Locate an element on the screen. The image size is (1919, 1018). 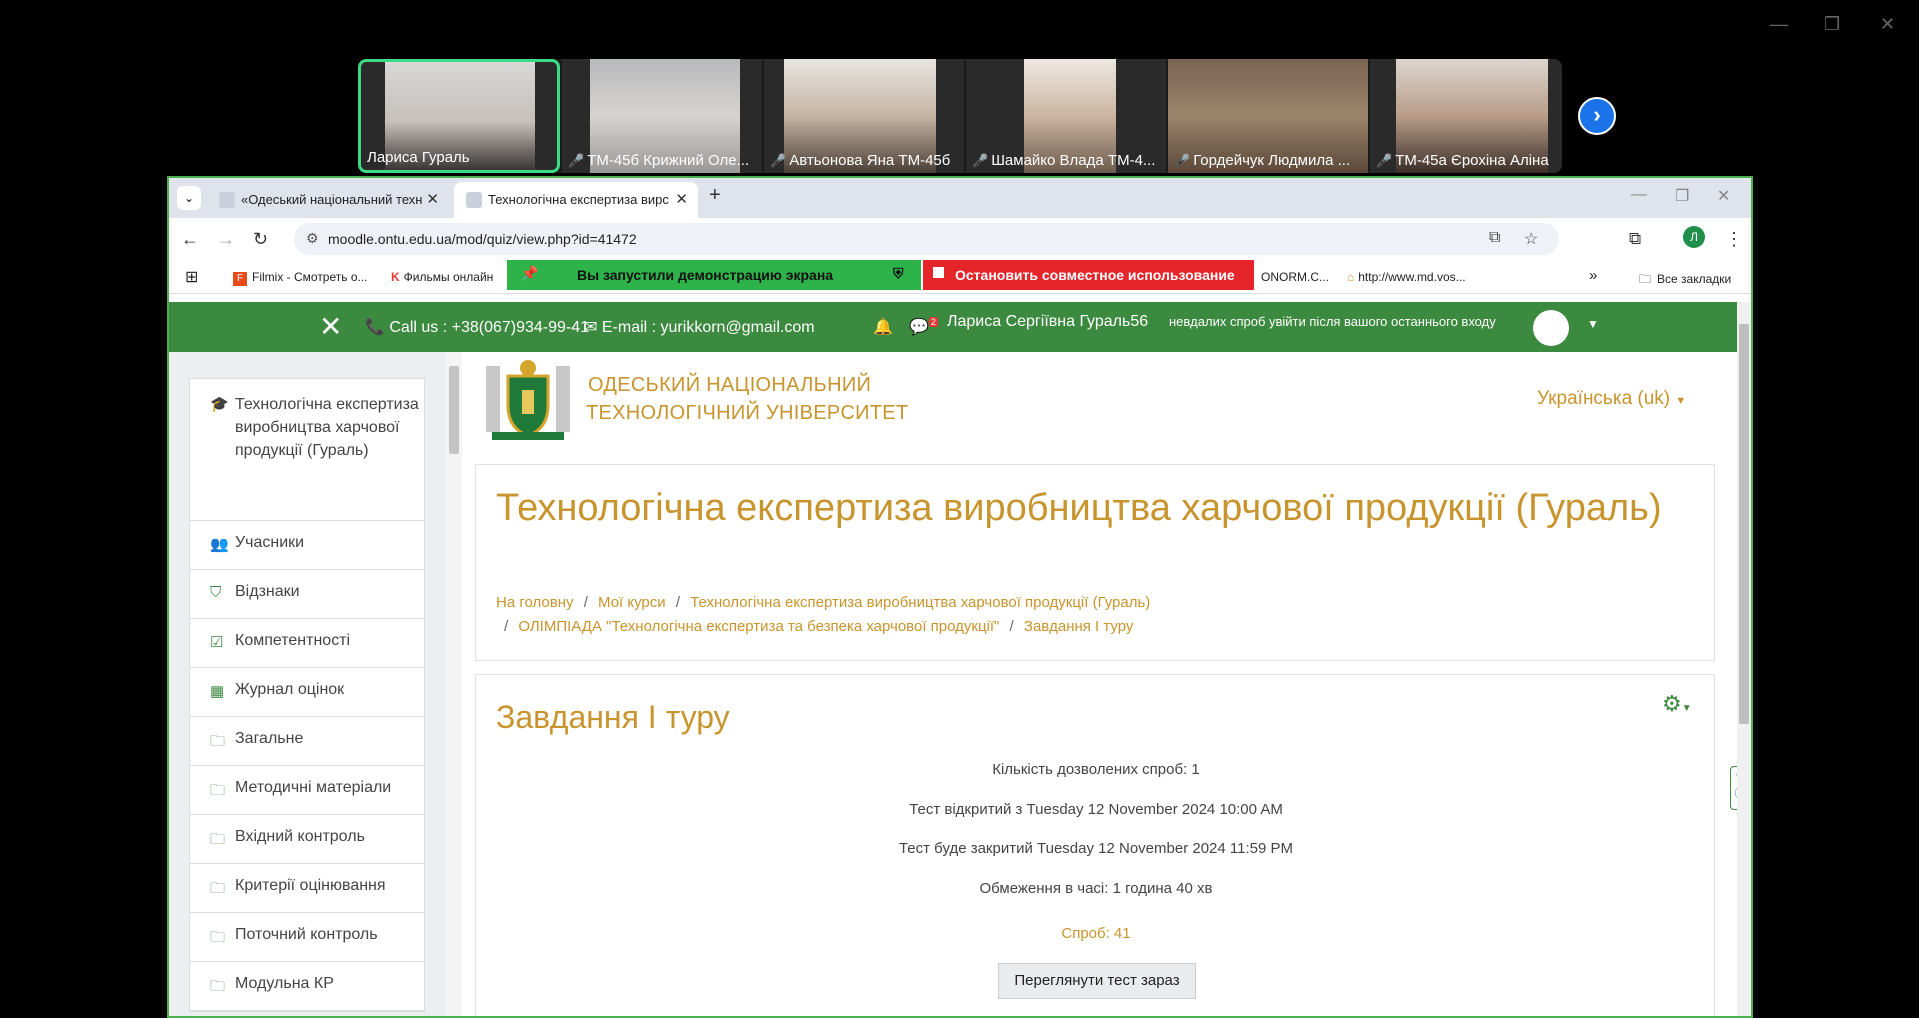
phone-text: Call us : +38(067)934-99-41 is located at coordinates (489, 327).